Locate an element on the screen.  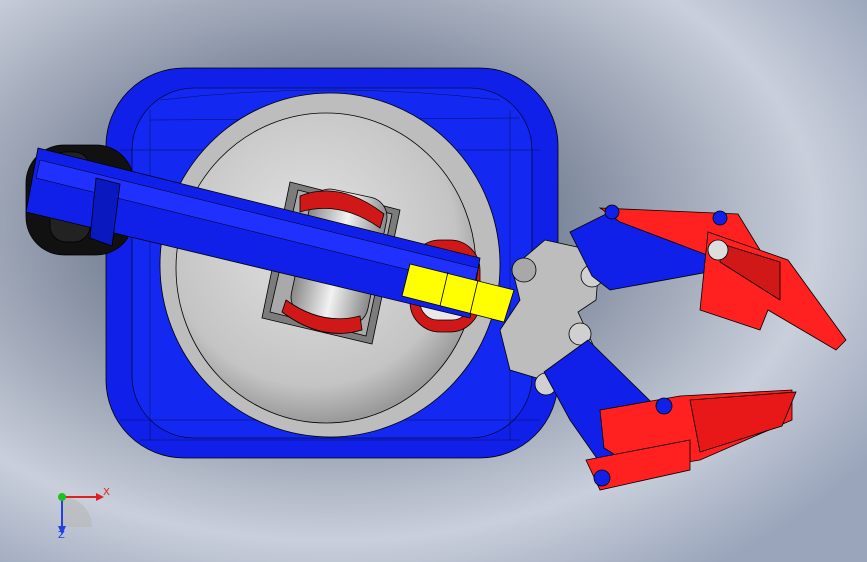
z-axis-label: Z is located at coordinates (61, 535).